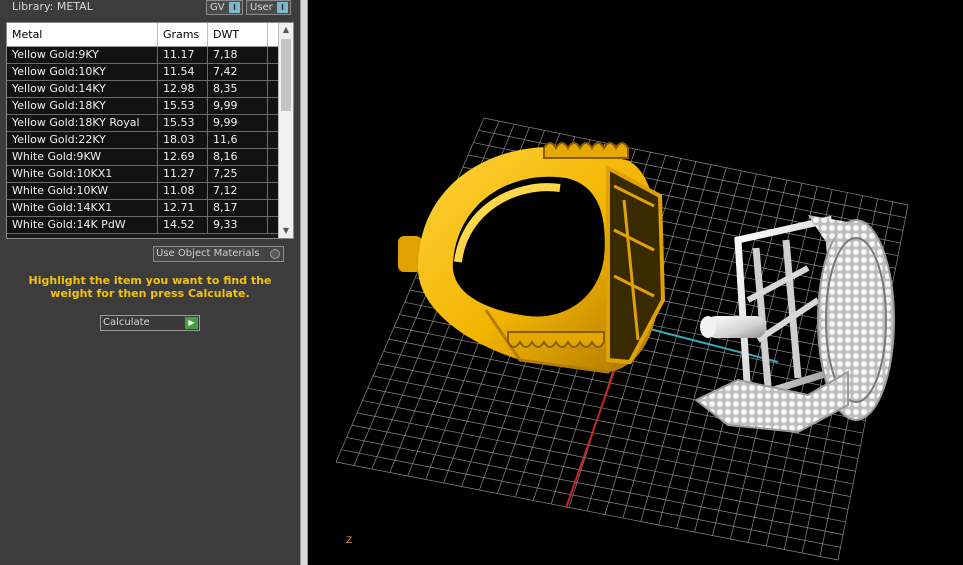 This screenshot has height=565, width=963. I want to click on library-title: Library: METAL, so click(52, 6).